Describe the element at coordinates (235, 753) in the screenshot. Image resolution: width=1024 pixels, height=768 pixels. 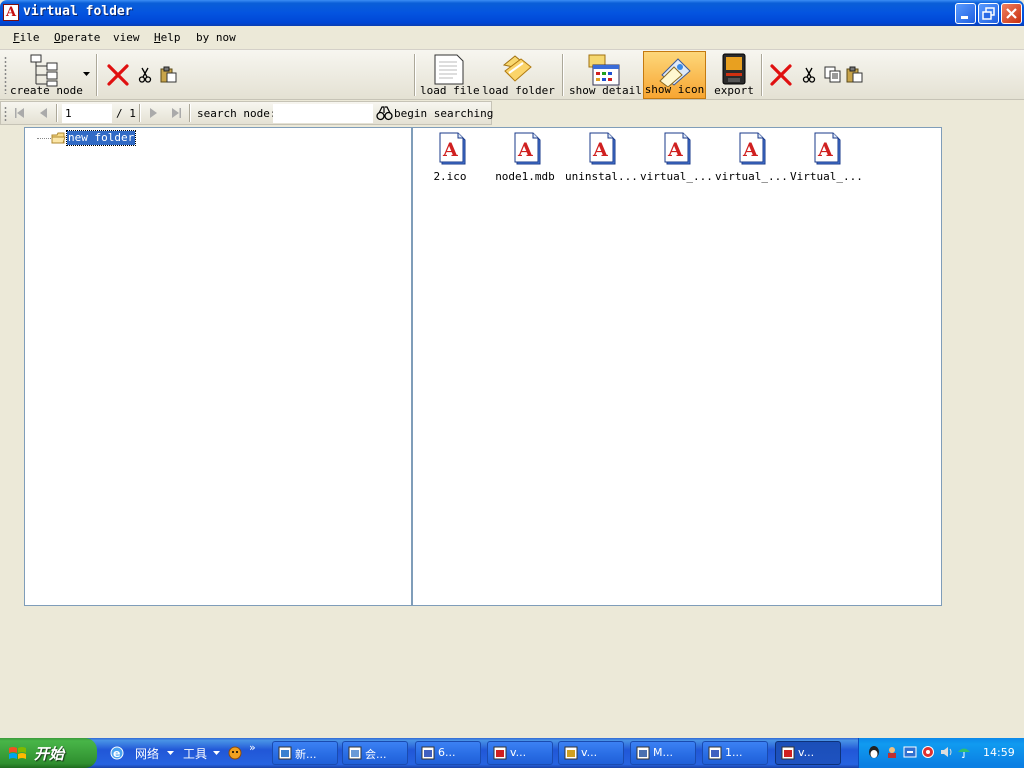
I see `app-shortcut-icon` at that location.